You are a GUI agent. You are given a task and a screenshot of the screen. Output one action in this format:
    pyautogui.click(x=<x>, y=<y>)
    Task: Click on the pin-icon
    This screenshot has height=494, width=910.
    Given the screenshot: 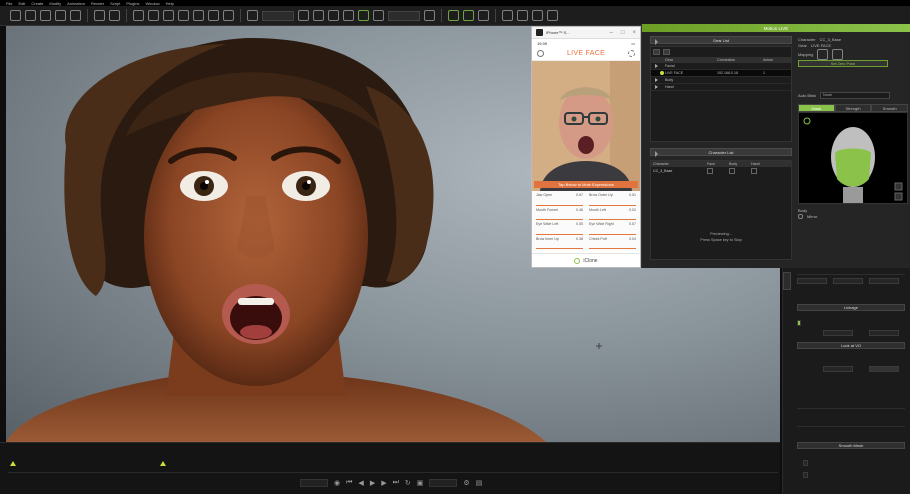 What is the action you would take?
    pyautogui.click(x=507, y=15)
    